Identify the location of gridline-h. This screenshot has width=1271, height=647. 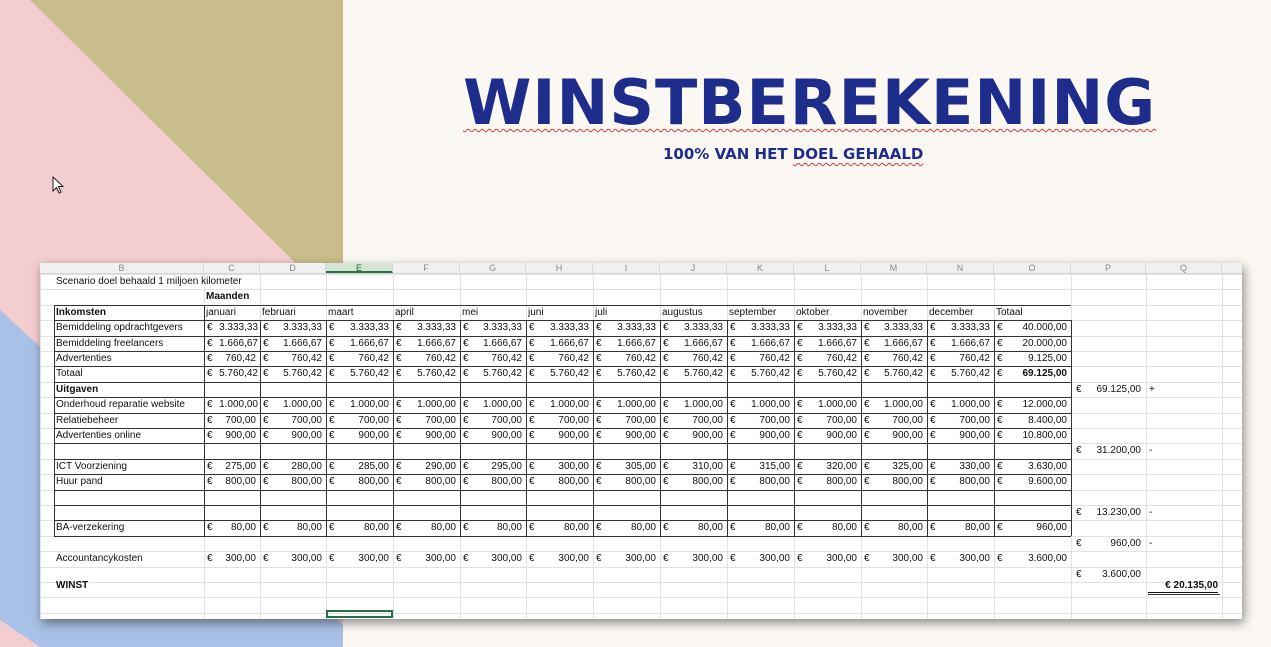
(641, 567).